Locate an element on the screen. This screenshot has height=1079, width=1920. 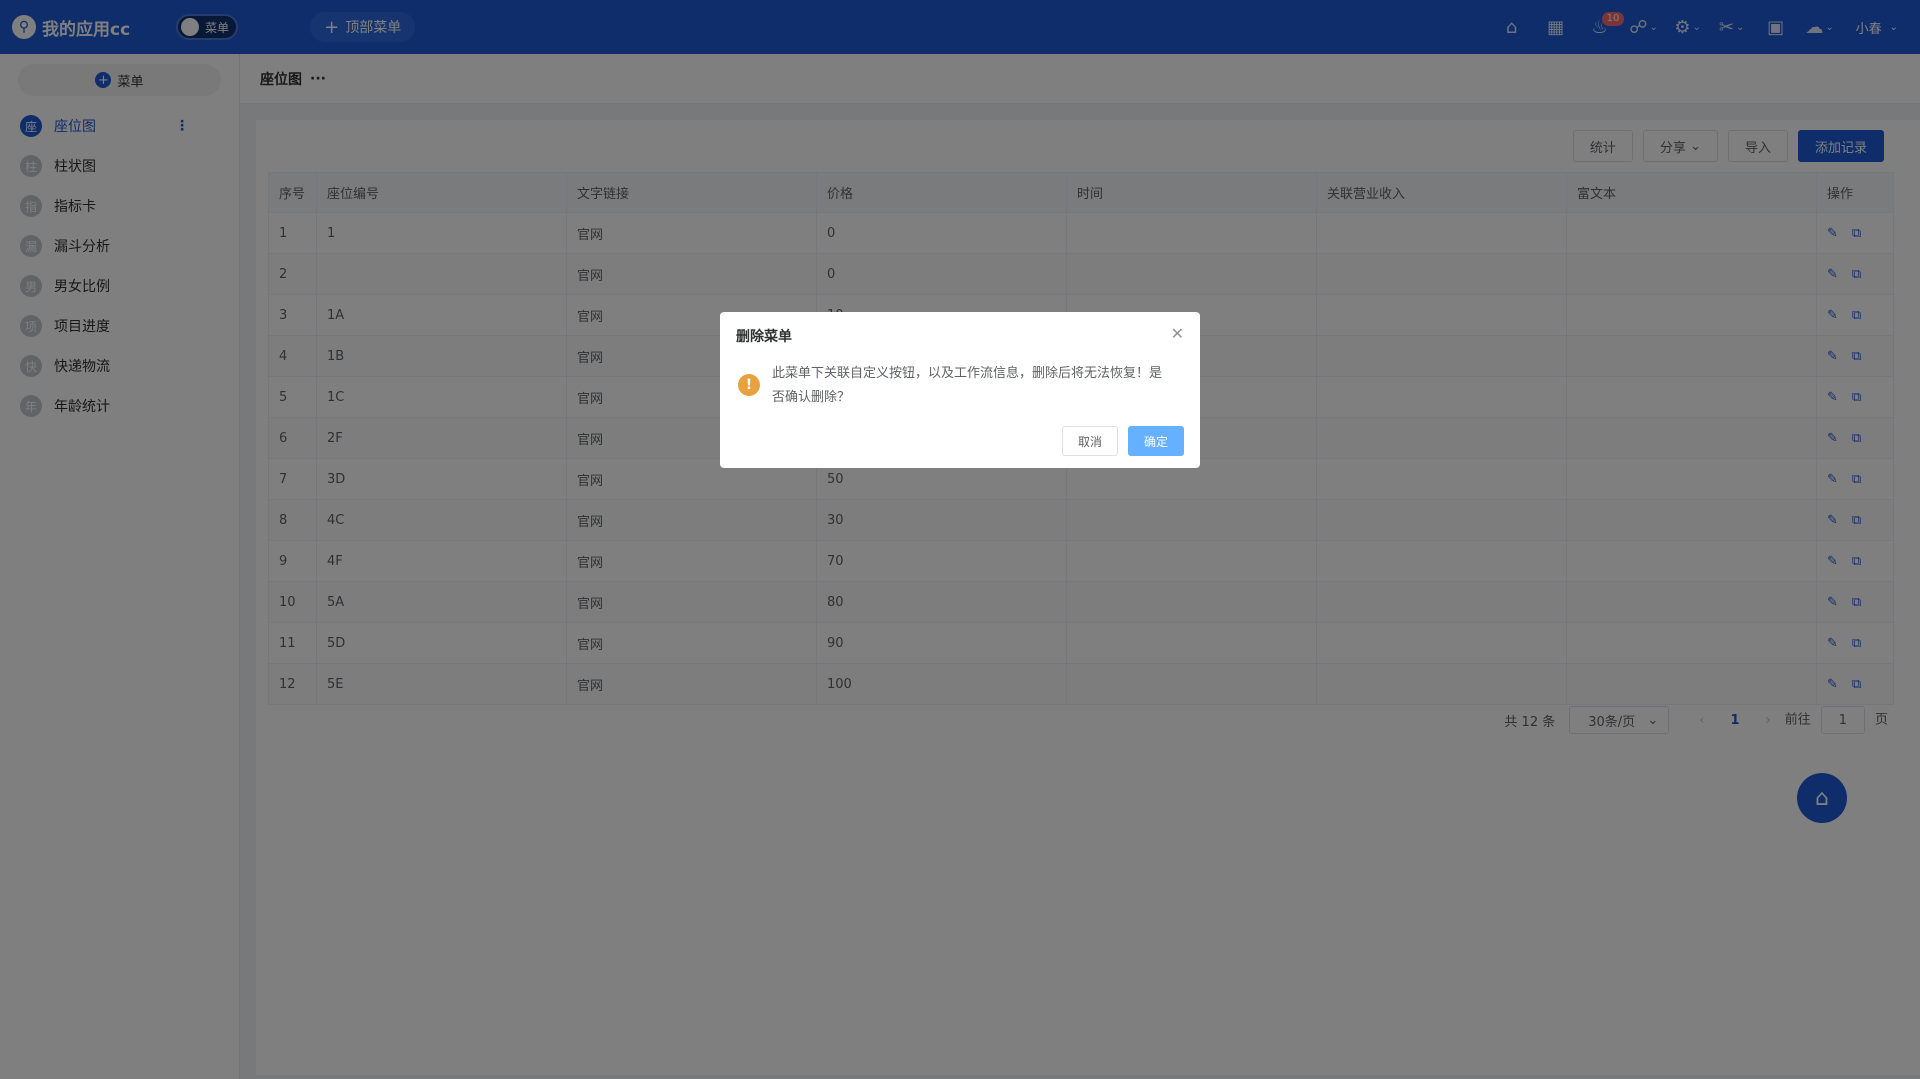
dialog-title: 删除菜单 is located at coordinates (764, 337).